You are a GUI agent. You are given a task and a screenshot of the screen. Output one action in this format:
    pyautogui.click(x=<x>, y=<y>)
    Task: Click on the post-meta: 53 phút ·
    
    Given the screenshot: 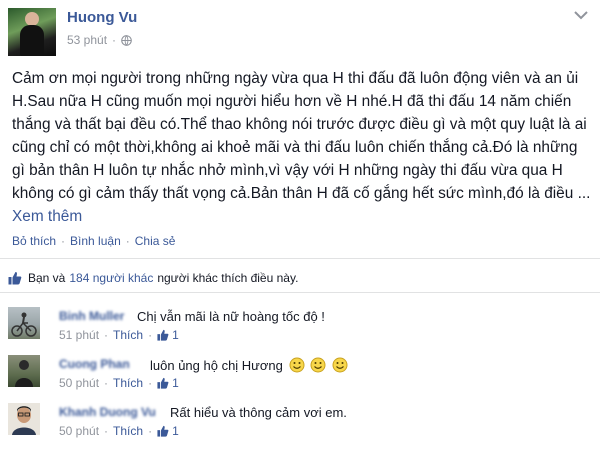 What is the action you would take?
    pyautogui.click(x=99, y=40)
    